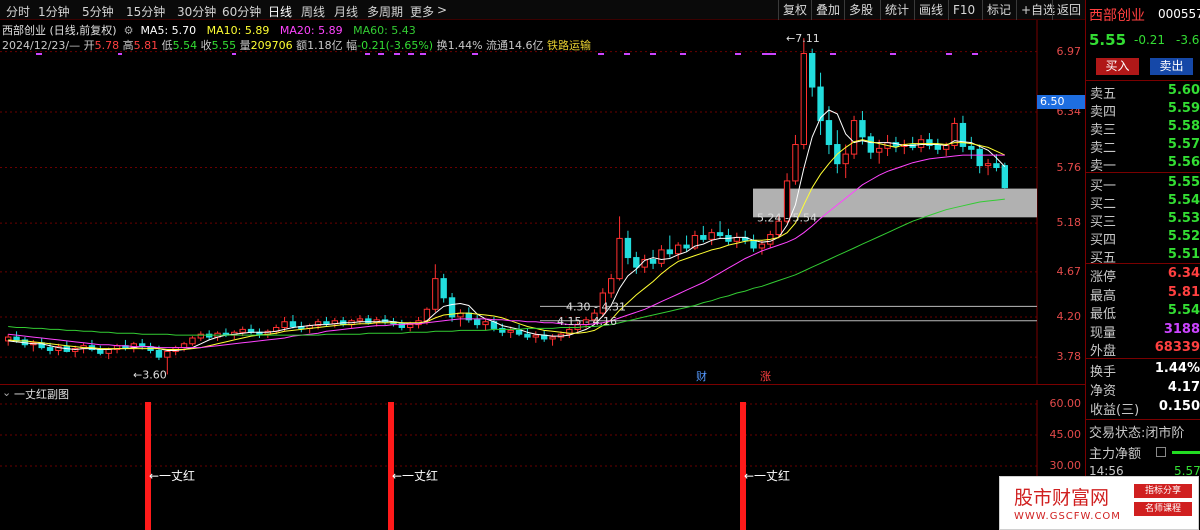  Describe the element at coordinates (1067, 516) in the screenshot. I see `watermark-url: WWW.GSCFW.COM` at that location.